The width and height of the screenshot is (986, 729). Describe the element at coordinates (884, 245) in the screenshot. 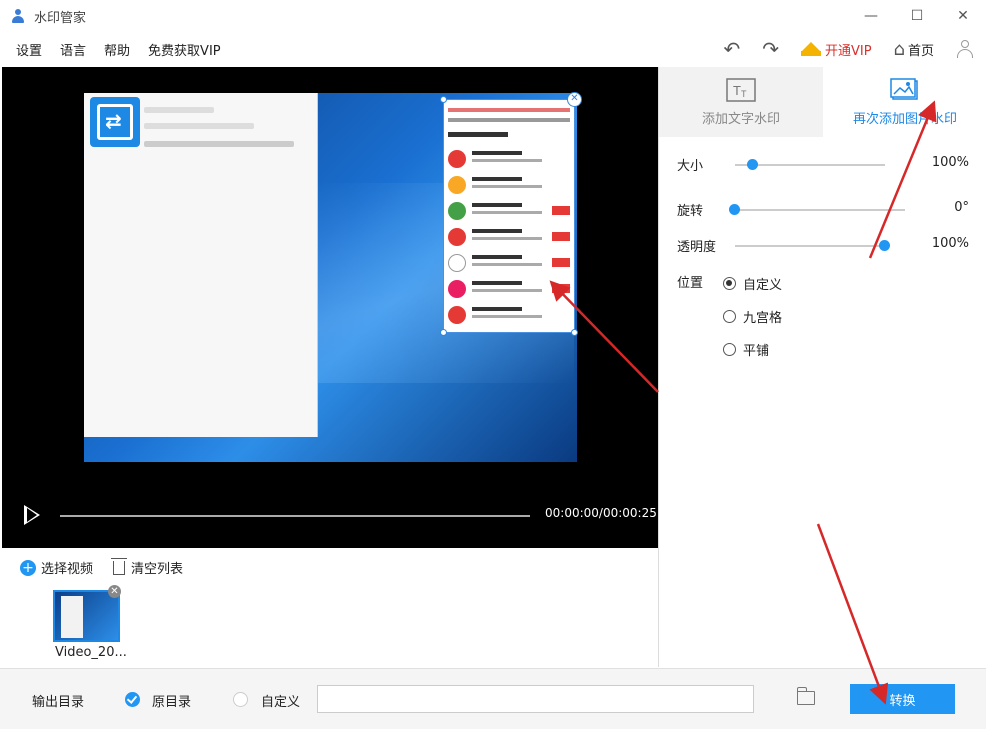

I see `opacity-slider-knob` at that location.